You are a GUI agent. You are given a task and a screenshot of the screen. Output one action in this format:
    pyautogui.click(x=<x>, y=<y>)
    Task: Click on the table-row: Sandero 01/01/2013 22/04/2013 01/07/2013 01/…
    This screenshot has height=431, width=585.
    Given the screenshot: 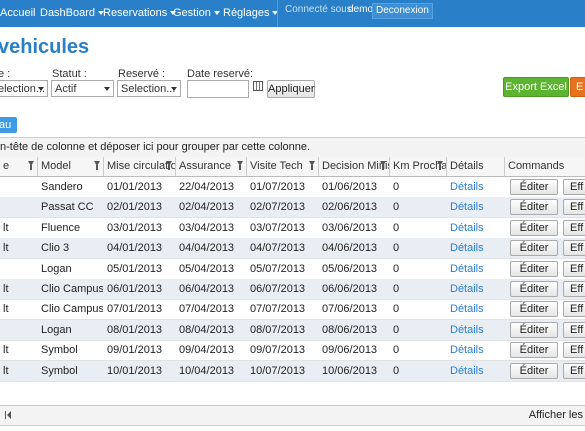 What is the action you would take?
    pyautogui.click(x=292, y=187)
    